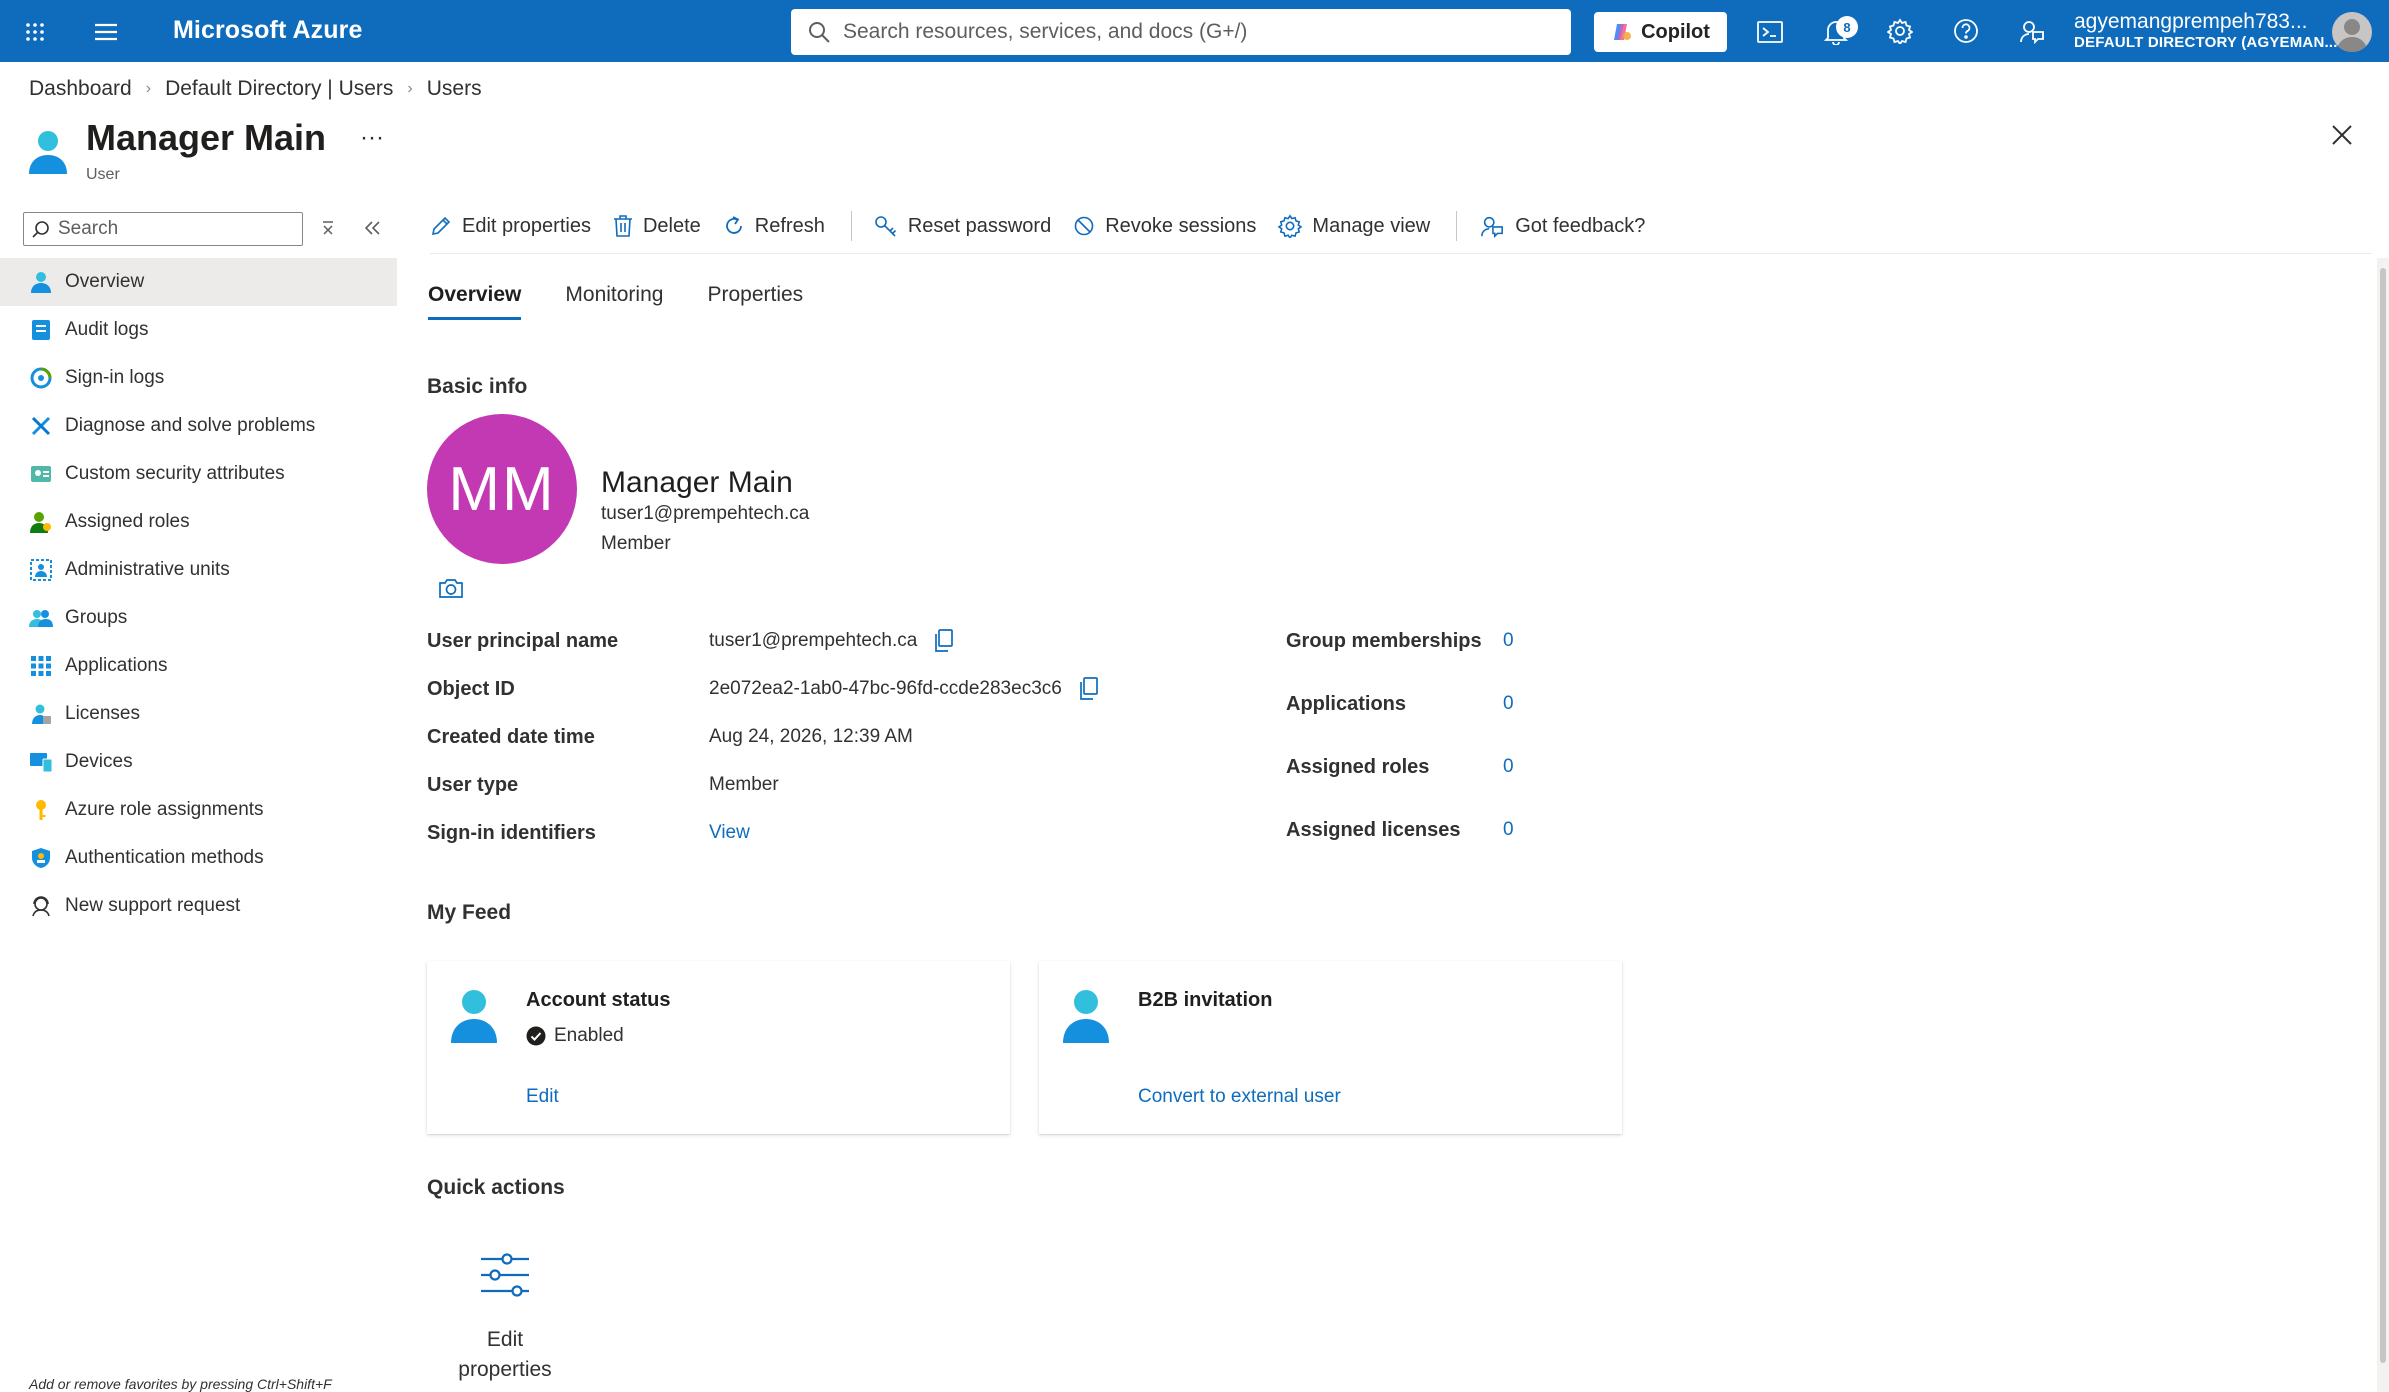  I want to click on scrollbar-thumb, so click(2383, 815).